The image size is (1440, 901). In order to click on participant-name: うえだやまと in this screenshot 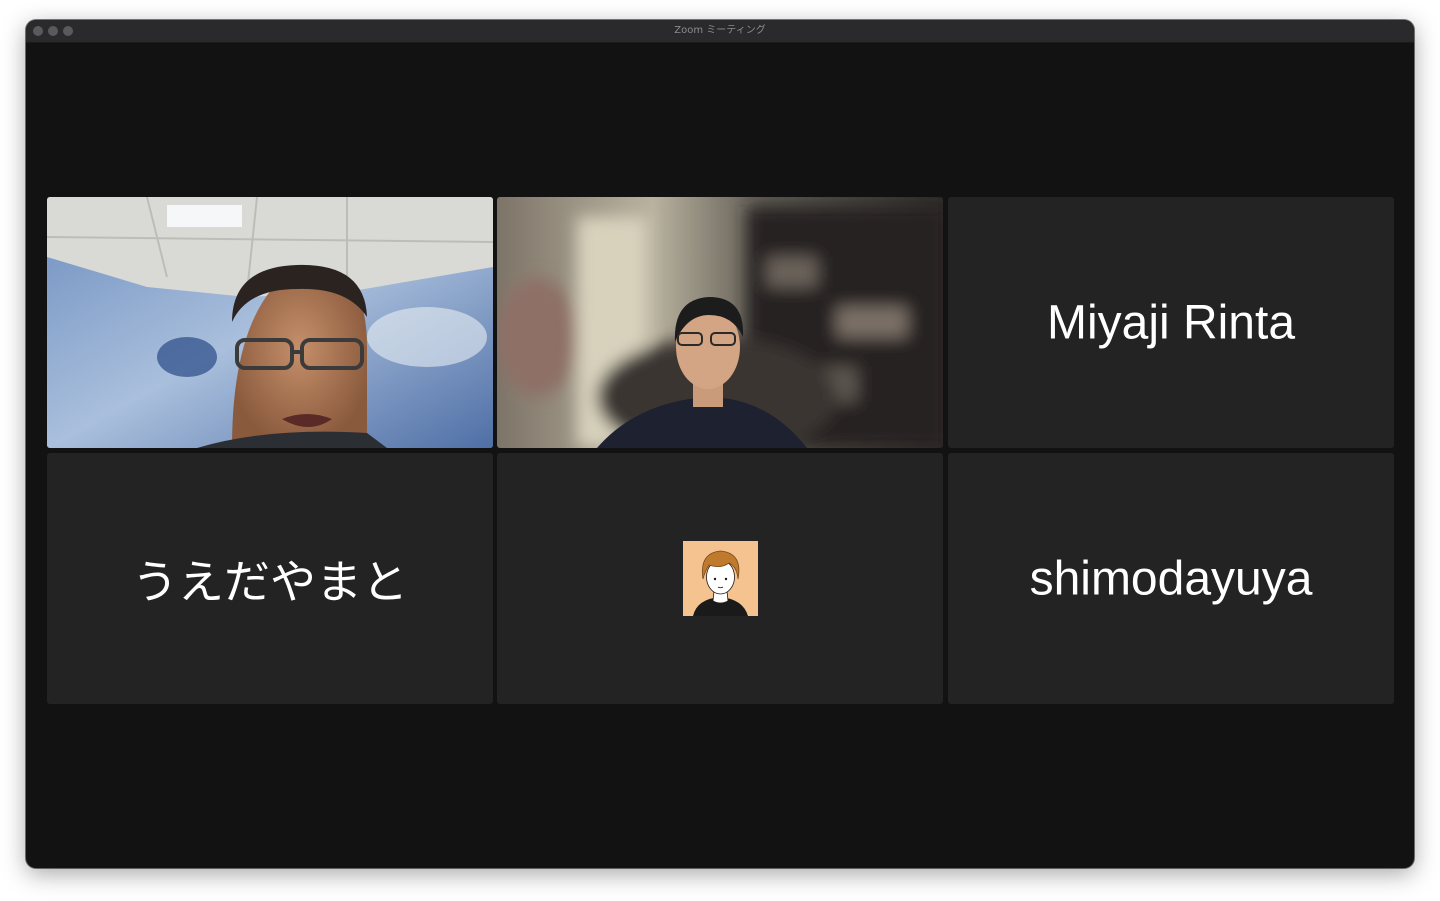, I will do `click(270, 581)`.